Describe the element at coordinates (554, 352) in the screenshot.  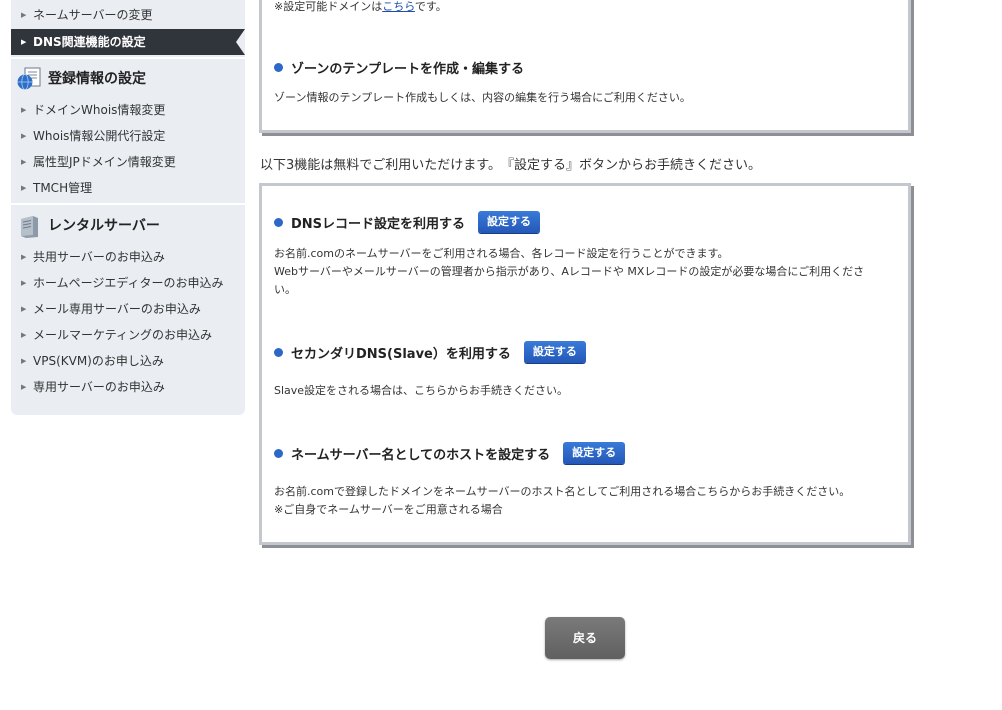
I see `secondary-dns-setting-button: 設定する` at that location.